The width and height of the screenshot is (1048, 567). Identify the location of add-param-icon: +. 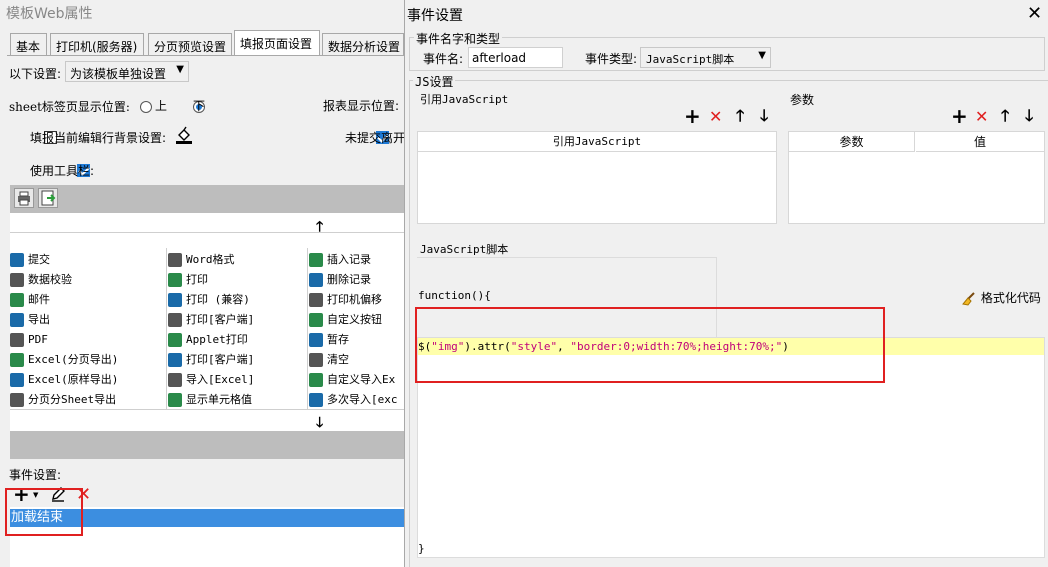
(959, 116).